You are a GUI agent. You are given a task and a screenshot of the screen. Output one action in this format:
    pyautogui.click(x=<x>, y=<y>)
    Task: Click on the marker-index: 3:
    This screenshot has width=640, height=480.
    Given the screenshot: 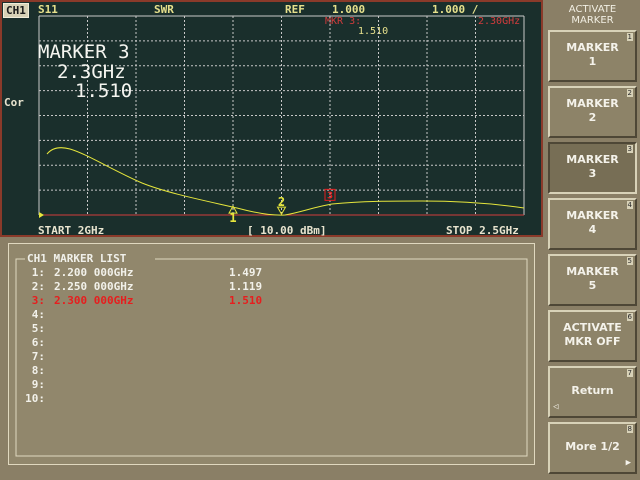 What is the action you would take?
    pyautogui.click(x=38, y=300)
    